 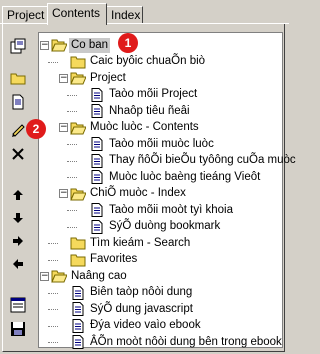 What do you see at coordinates (161, 143) in the screenshot?
I see `tree-item-label: Taòo mõii muòc luòc` at bounding box center [161, 143].